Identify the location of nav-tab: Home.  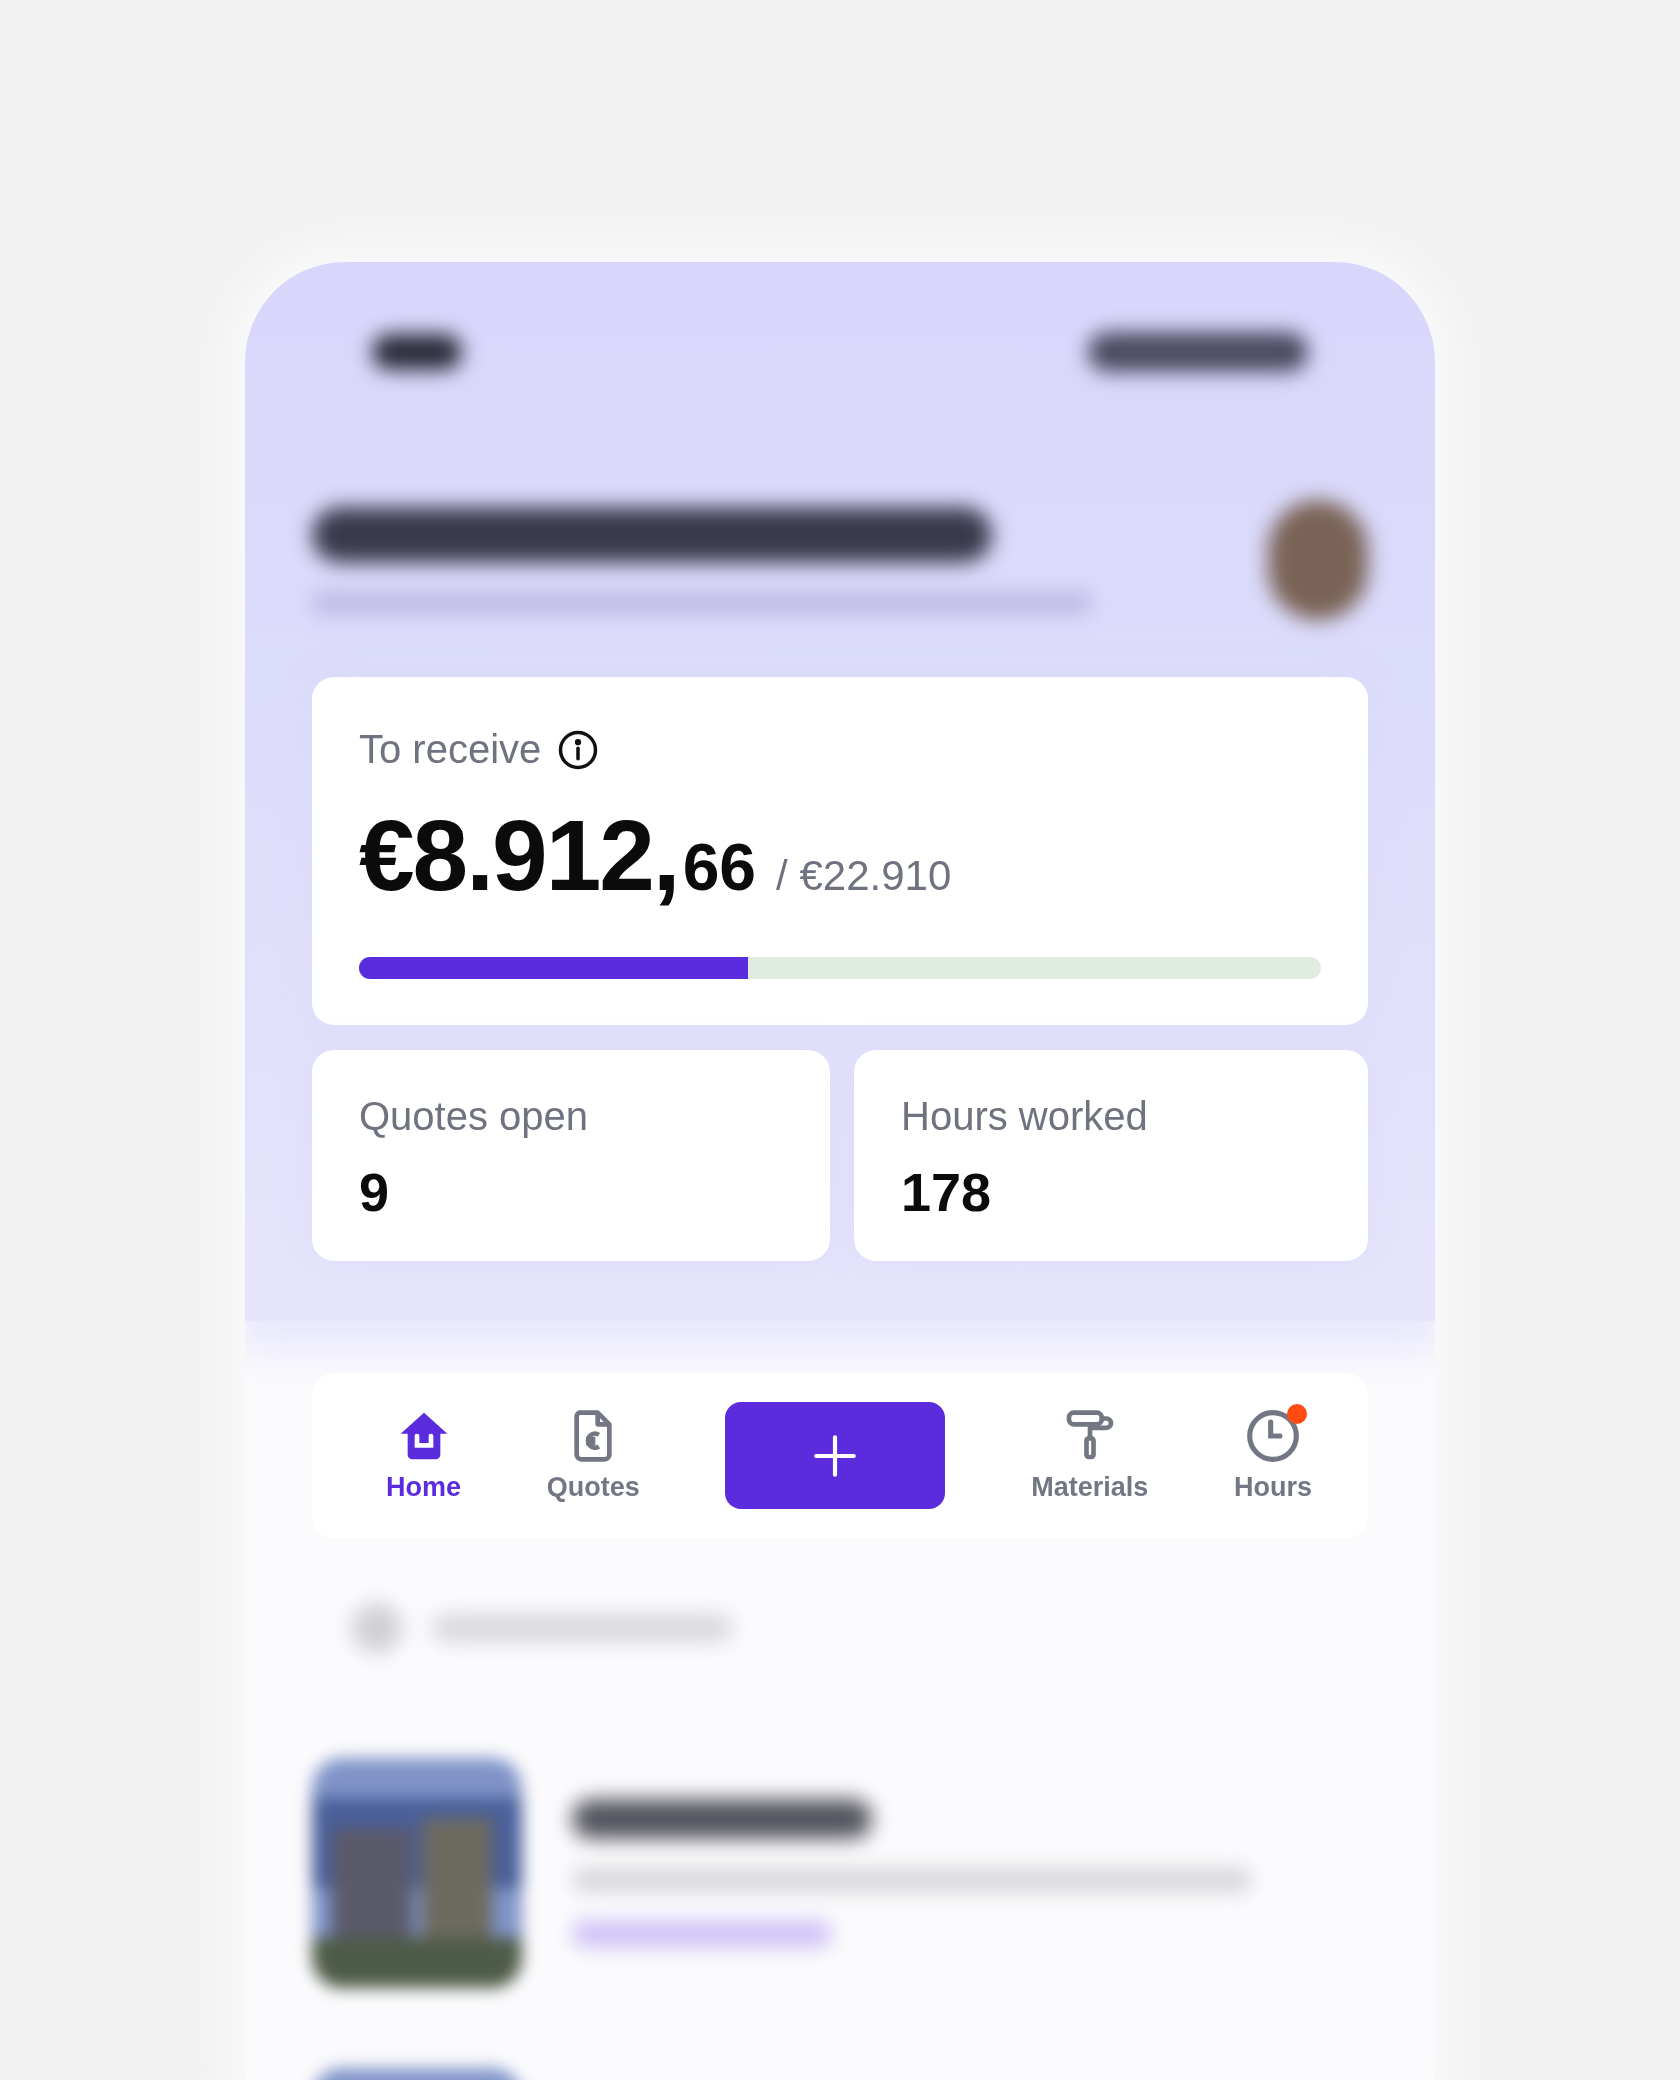
(423, 1455).